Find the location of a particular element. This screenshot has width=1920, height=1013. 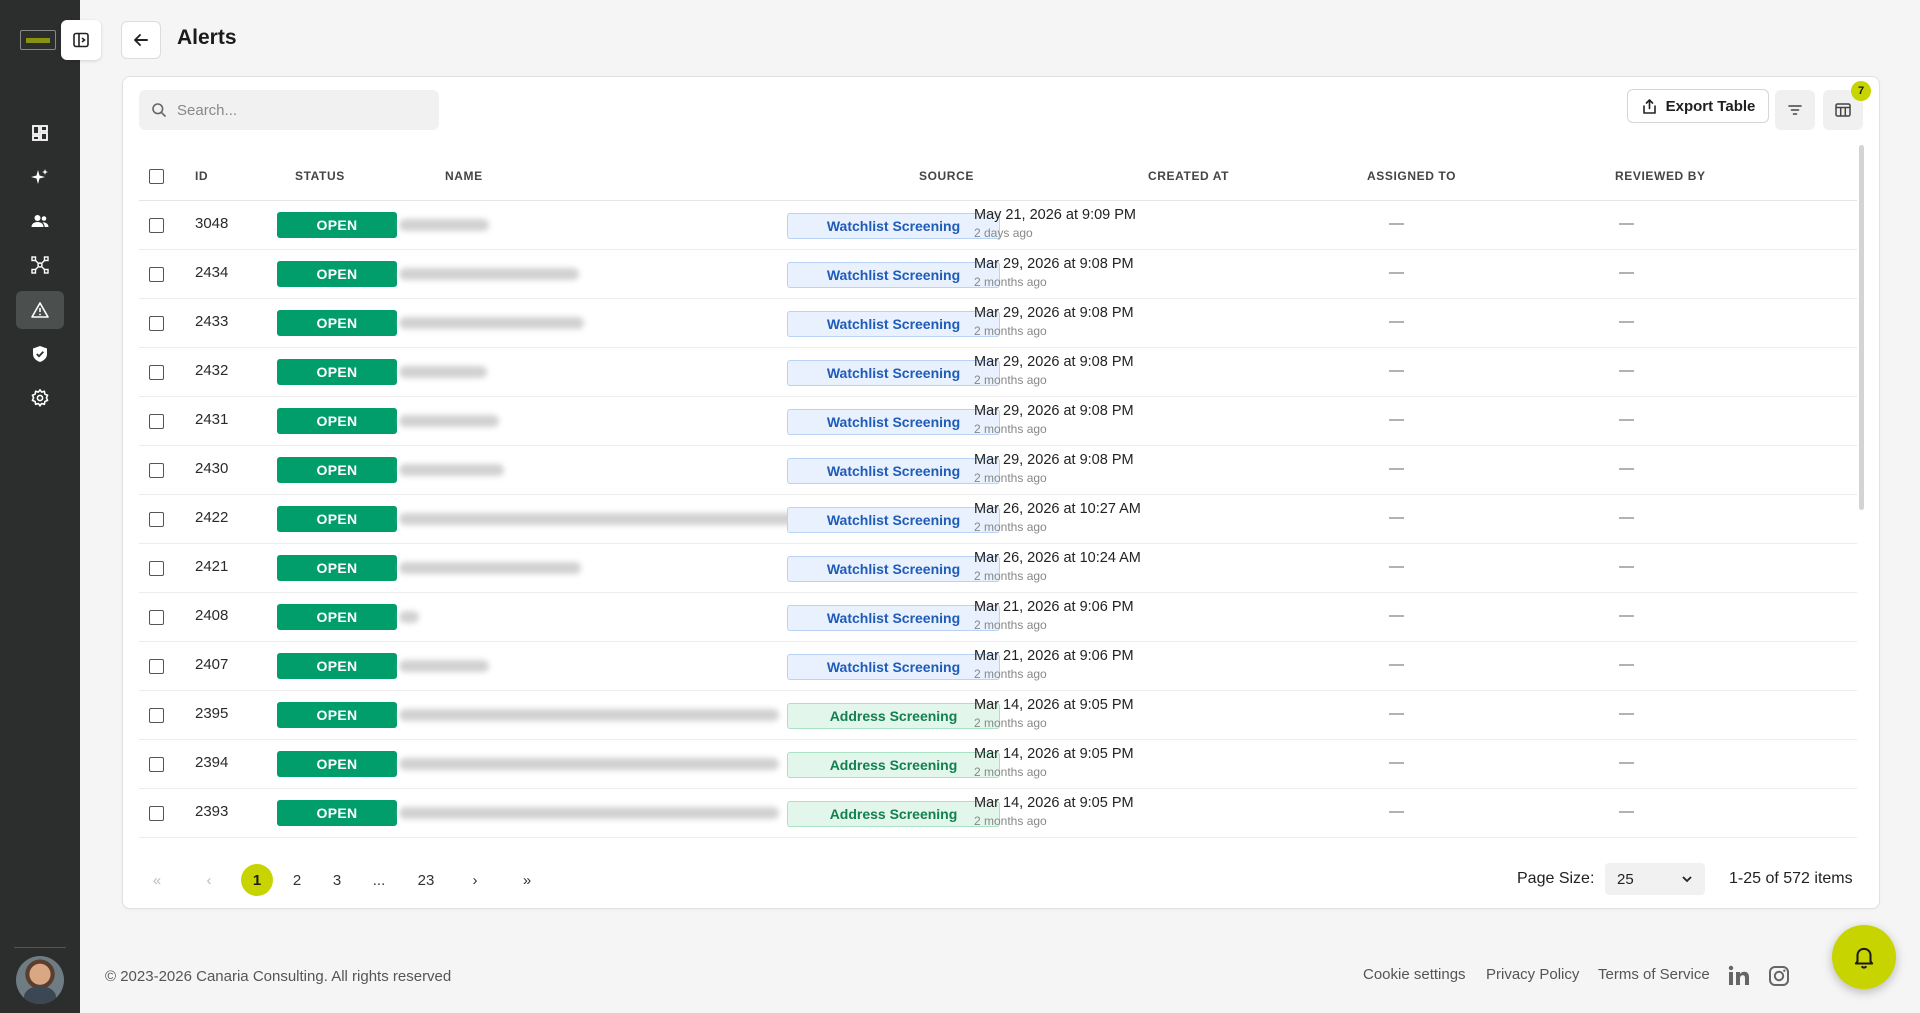

nav-alerts is located at coordinates (40, 310).